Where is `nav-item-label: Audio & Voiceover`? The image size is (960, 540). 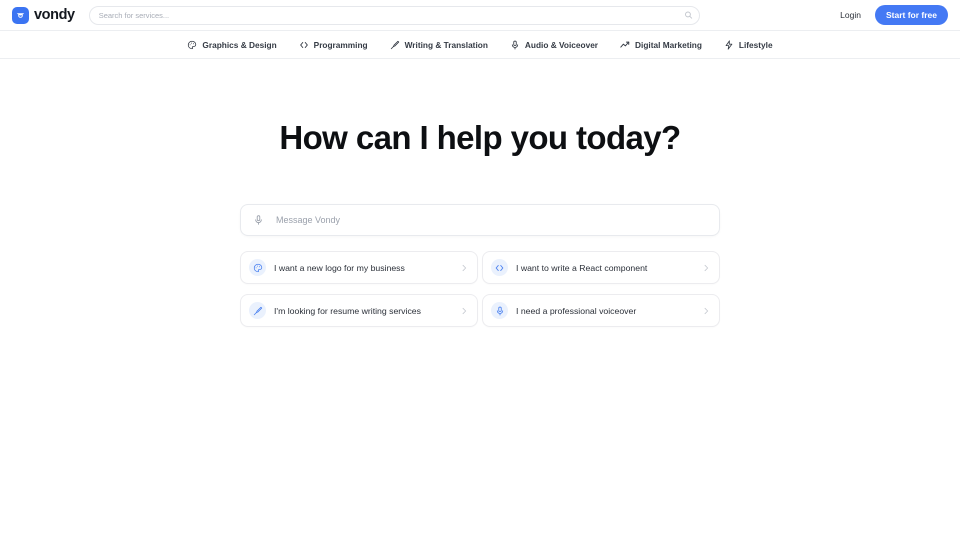
nav-item-label: Audio & Voiceover is located at coordinates (561, 44).